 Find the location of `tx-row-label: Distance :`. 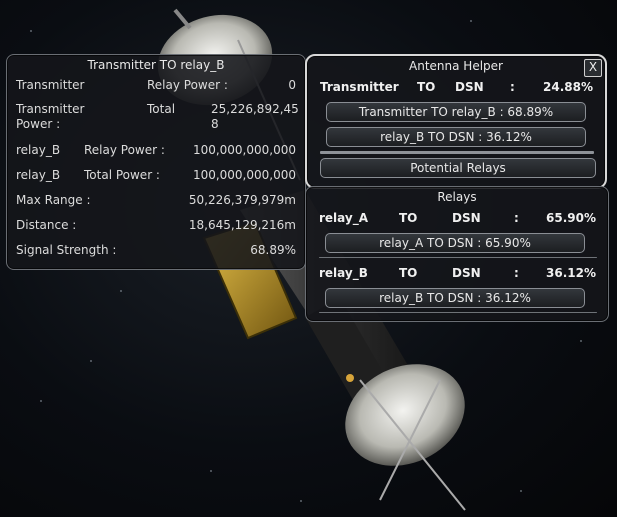

tx-row-label: Distance : is located at coordinates (46, 225).